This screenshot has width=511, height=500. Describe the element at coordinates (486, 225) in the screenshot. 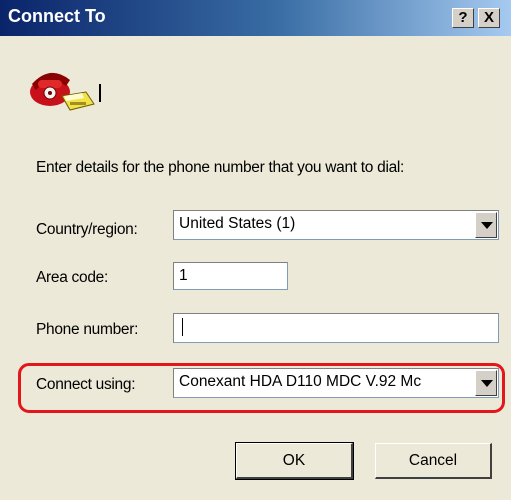

I see `country-dropdown-arrow-icon` at that location.